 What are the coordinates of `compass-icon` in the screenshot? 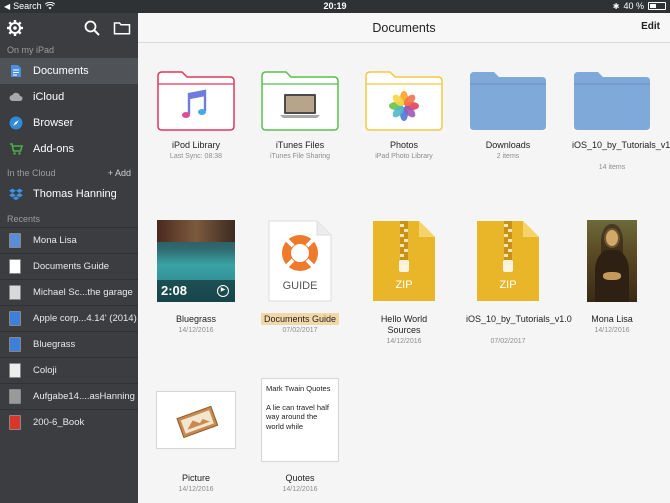 It's located at (16, 123).